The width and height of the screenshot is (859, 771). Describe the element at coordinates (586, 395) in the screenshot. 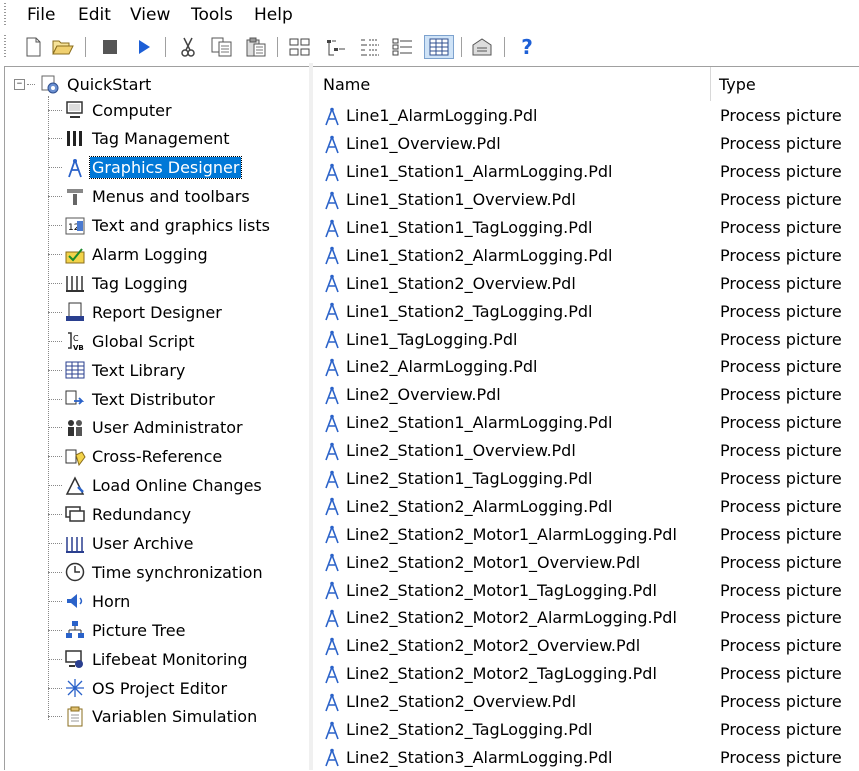

I see `table-row: Line2_Overview.Pdl Process picture` at that location.